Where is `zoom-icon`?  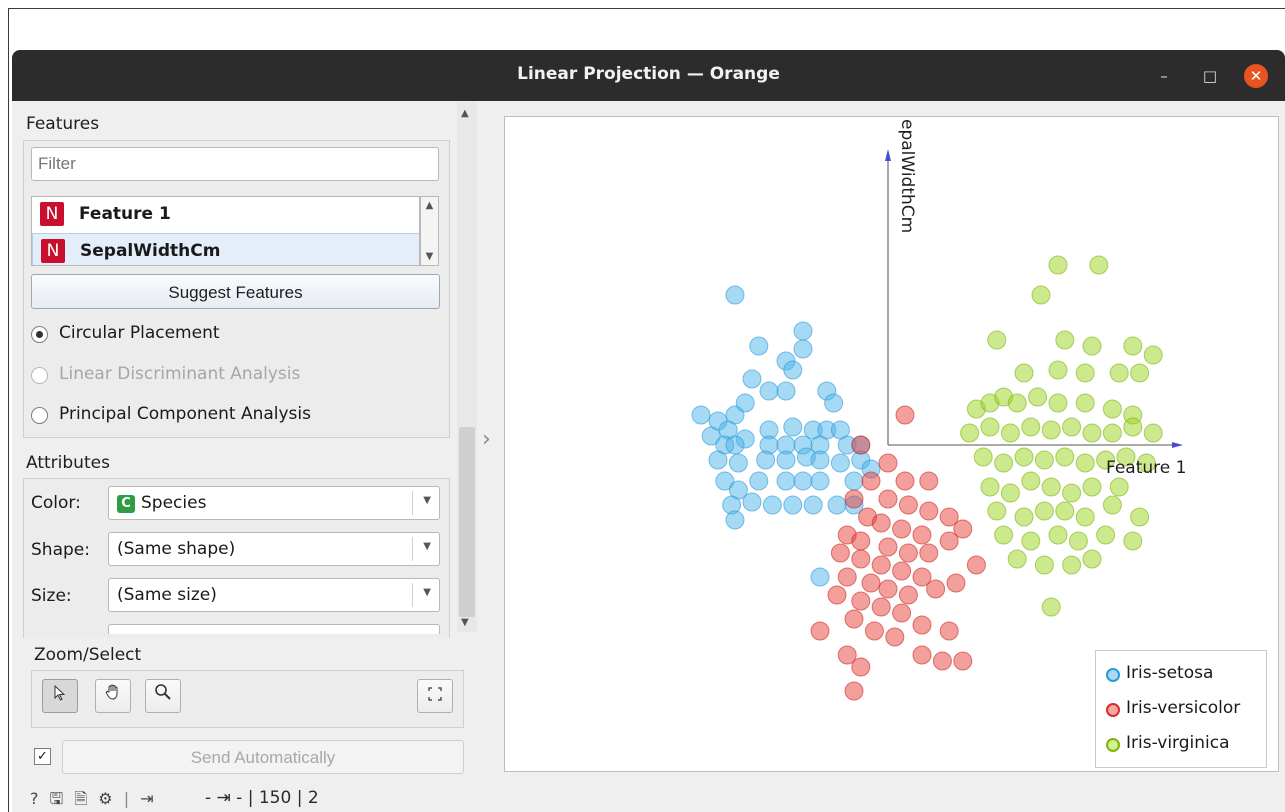
zoom-icon is located at coordinates (163, 696).